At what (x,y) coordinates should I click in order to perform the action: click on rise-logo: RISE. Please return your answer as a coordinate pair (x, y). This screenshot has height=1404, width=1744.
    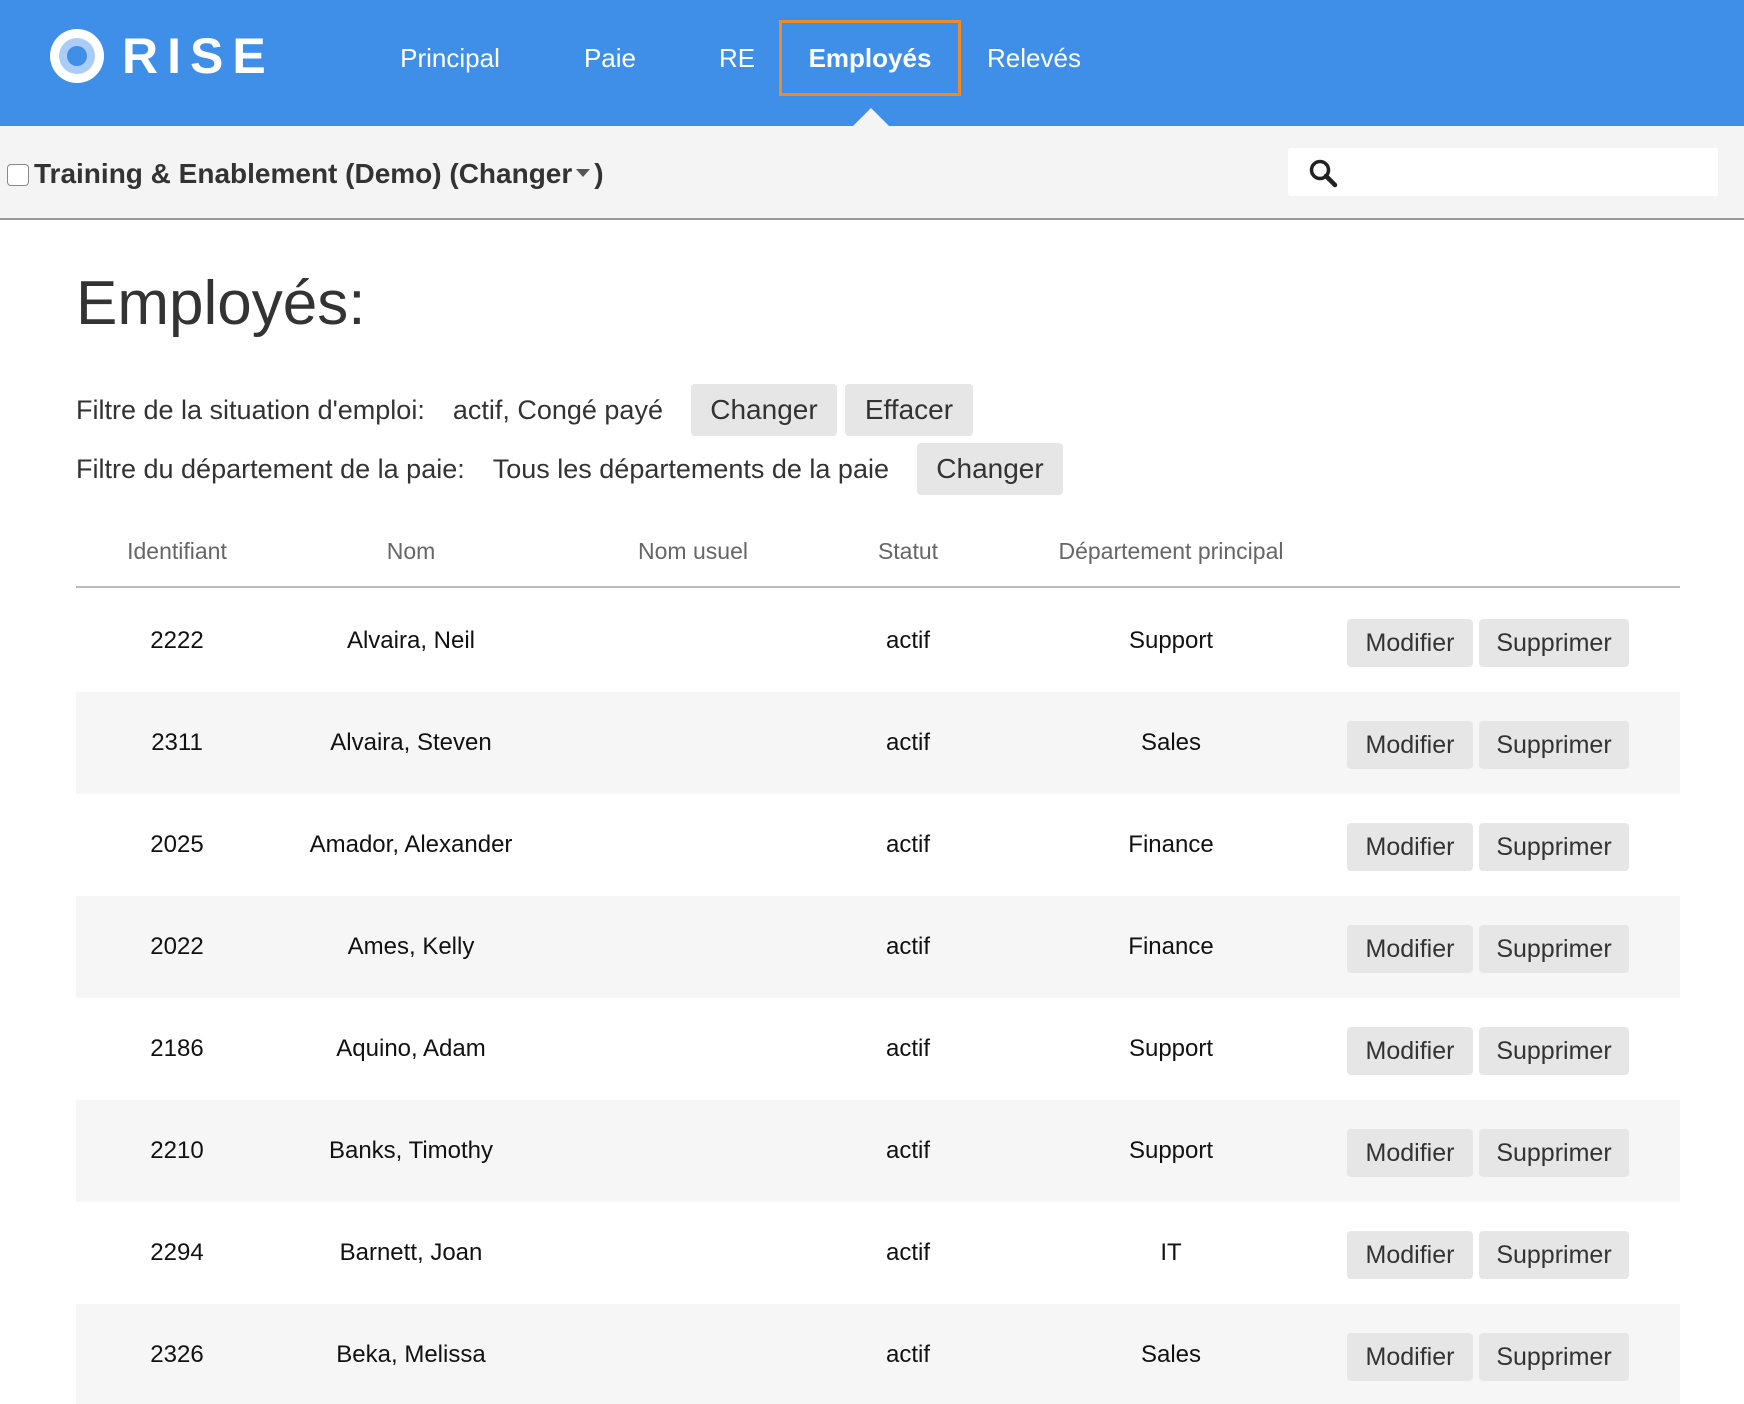
    Looking at the image, I should click on (162, 56).